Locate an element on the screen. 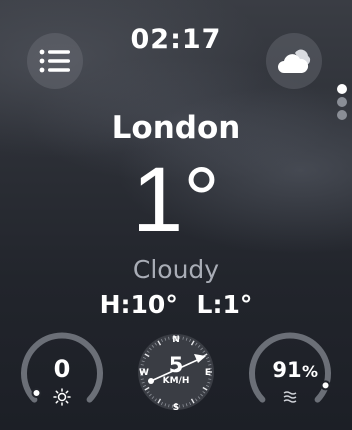 This screenshot has width=352, height=430. uv-gauge-indicator is located at coordinates (36, 393).